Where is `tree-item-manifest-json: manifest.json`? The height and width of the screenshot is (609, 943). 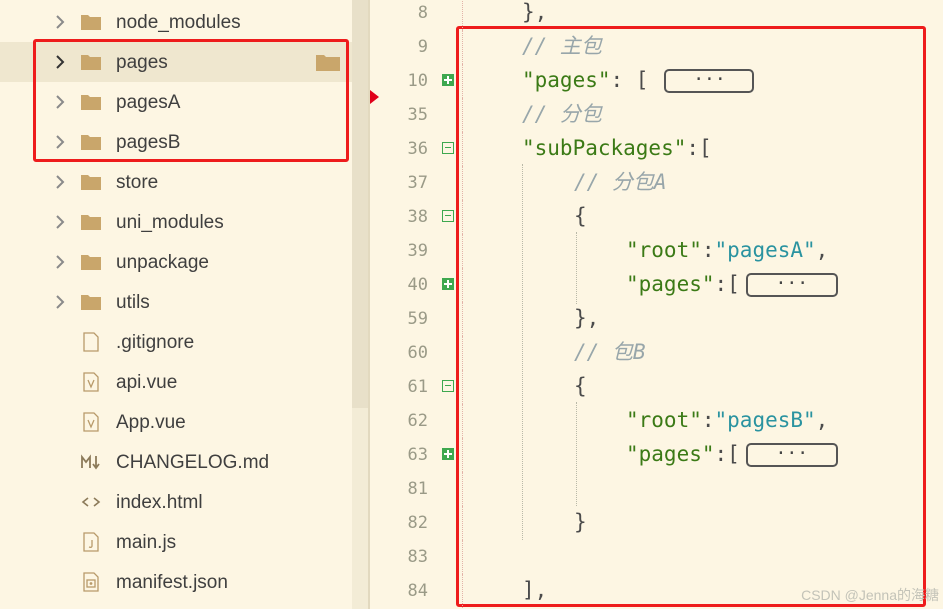
tree-item-manifest-json: manifest.json is located at coordinates (176, 582).